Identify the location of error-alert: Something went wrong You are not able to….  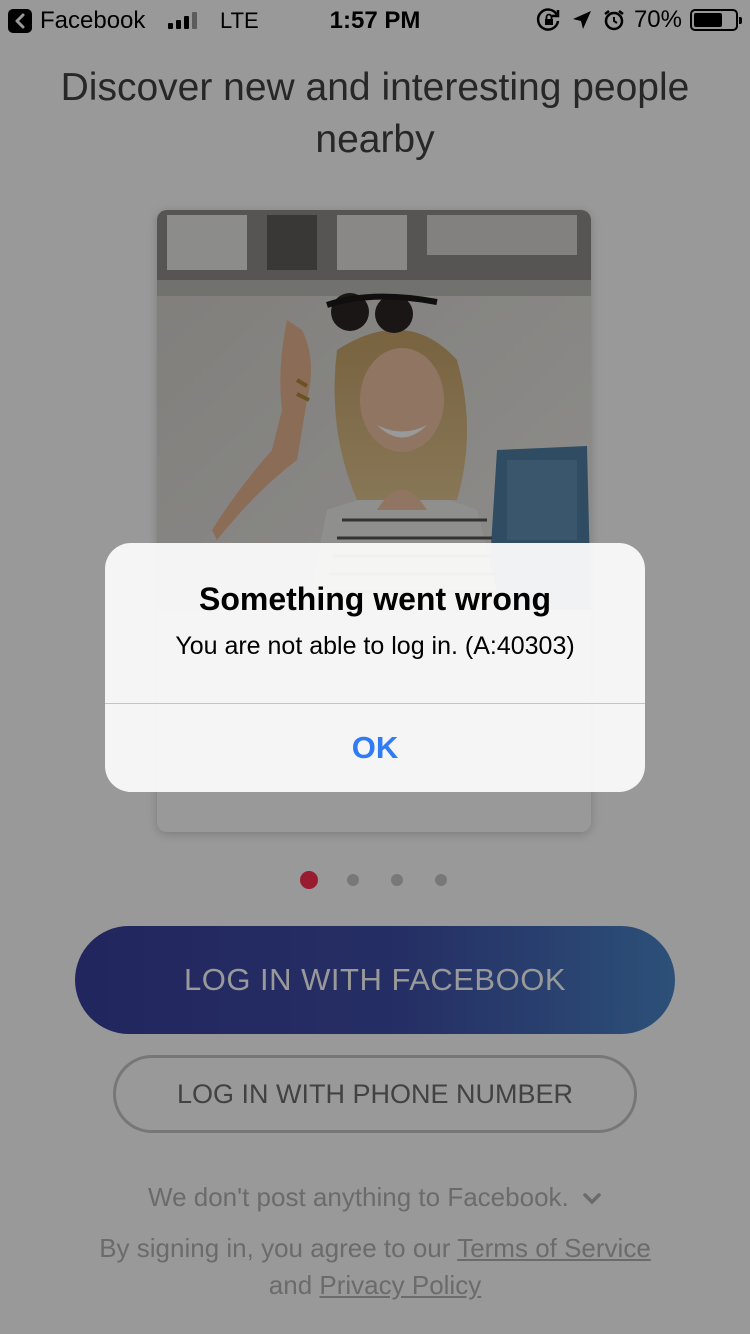
(375, 667).